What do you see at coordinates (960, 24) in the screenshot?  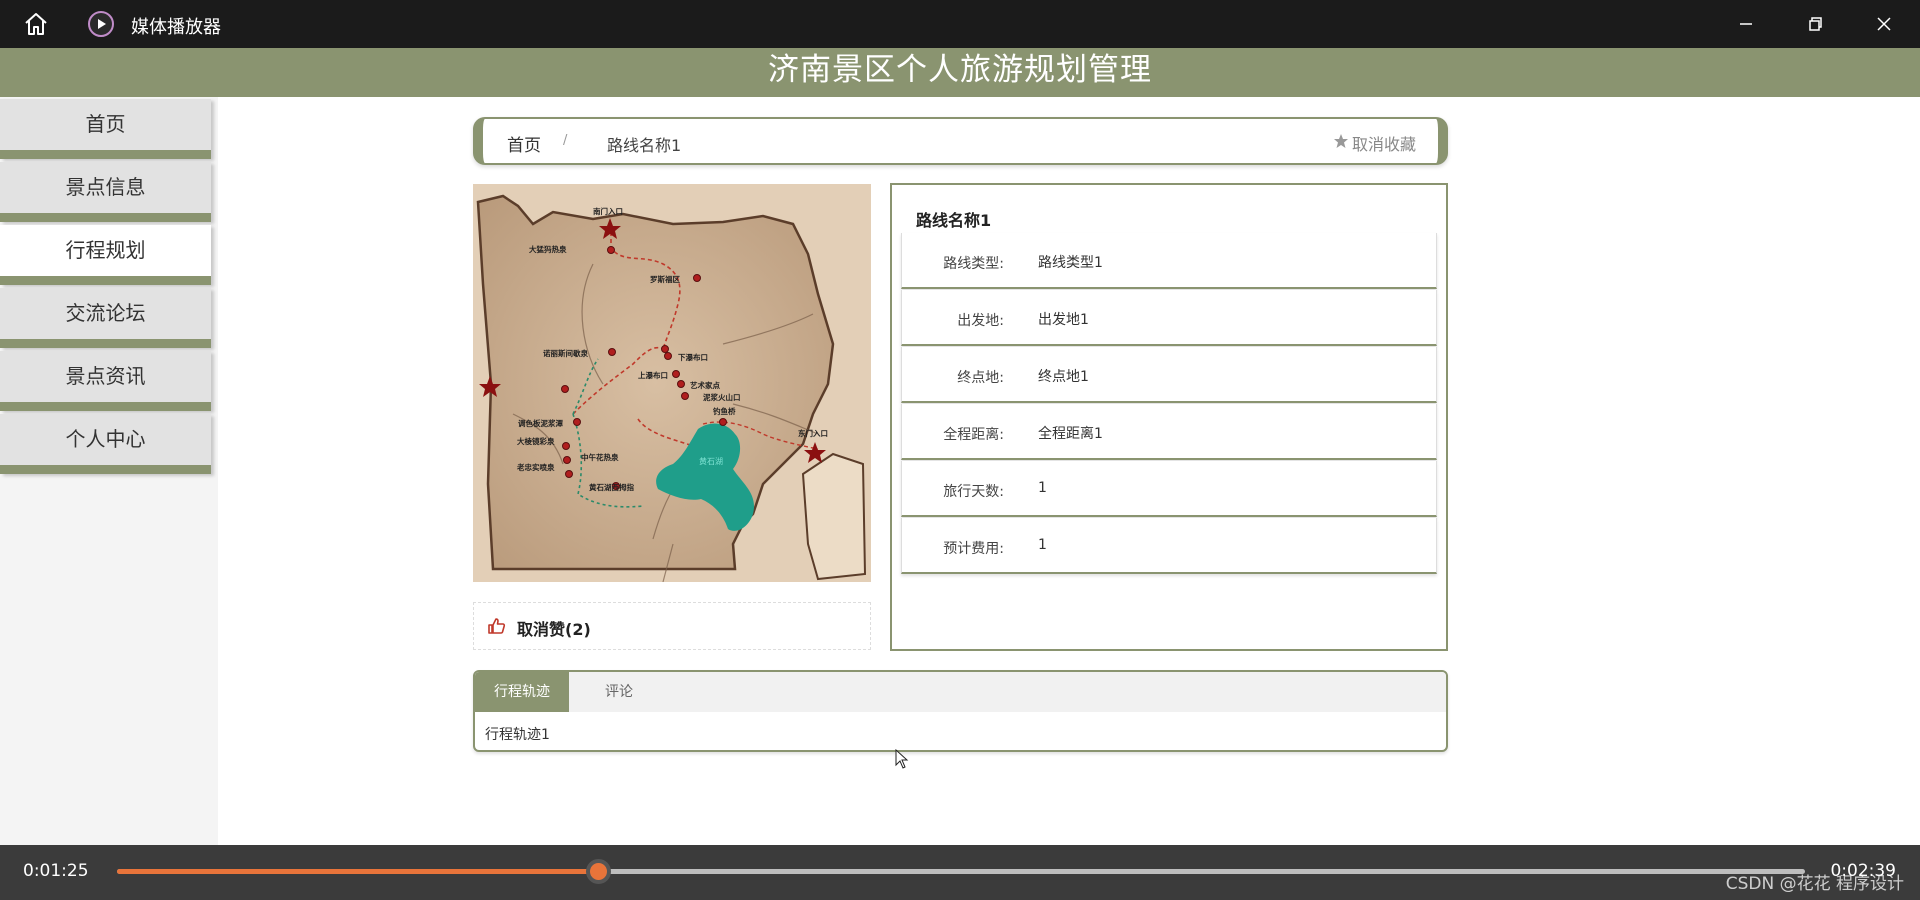 I see `player-title-bar: 媒体播放器` at bounding box center [960, 24].